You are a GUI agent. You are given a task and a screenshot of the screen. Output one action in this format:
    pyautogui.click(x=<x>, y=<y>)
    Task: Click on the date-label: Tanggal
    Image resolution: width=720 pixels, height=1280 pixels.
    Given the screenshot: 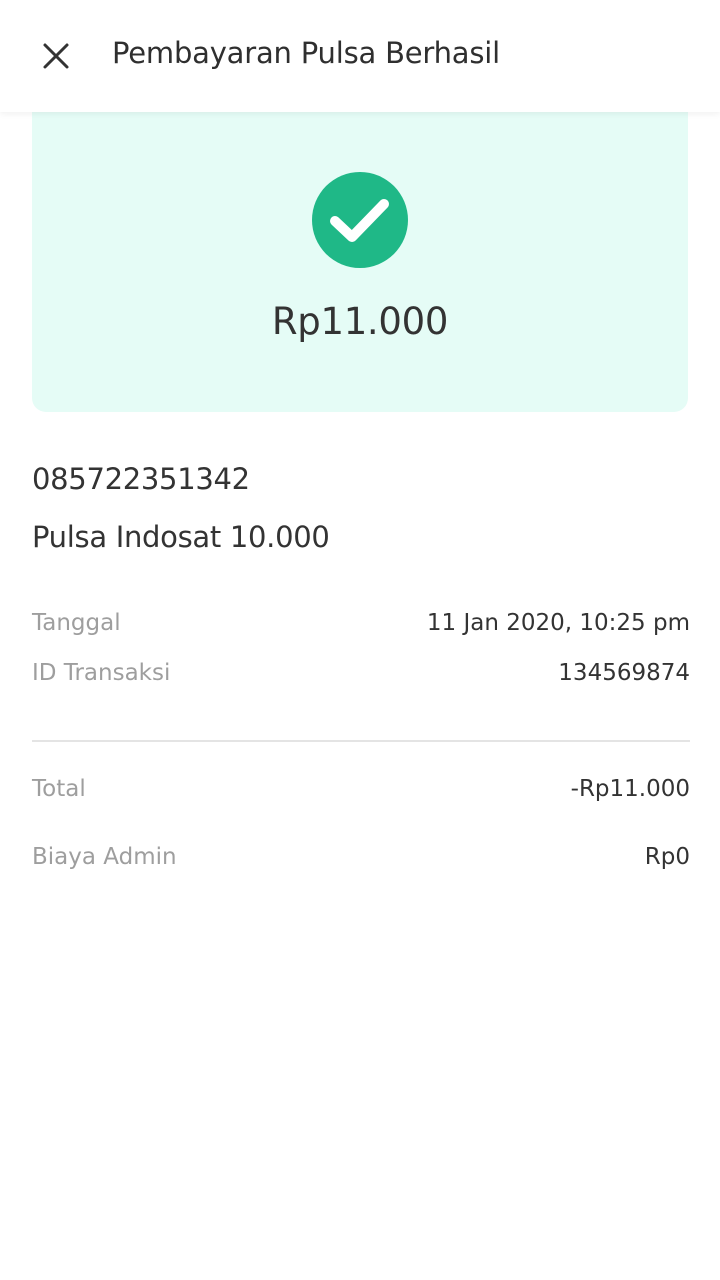 What is the action you would take?
    pyautogui.click(x=76, y=623)
    